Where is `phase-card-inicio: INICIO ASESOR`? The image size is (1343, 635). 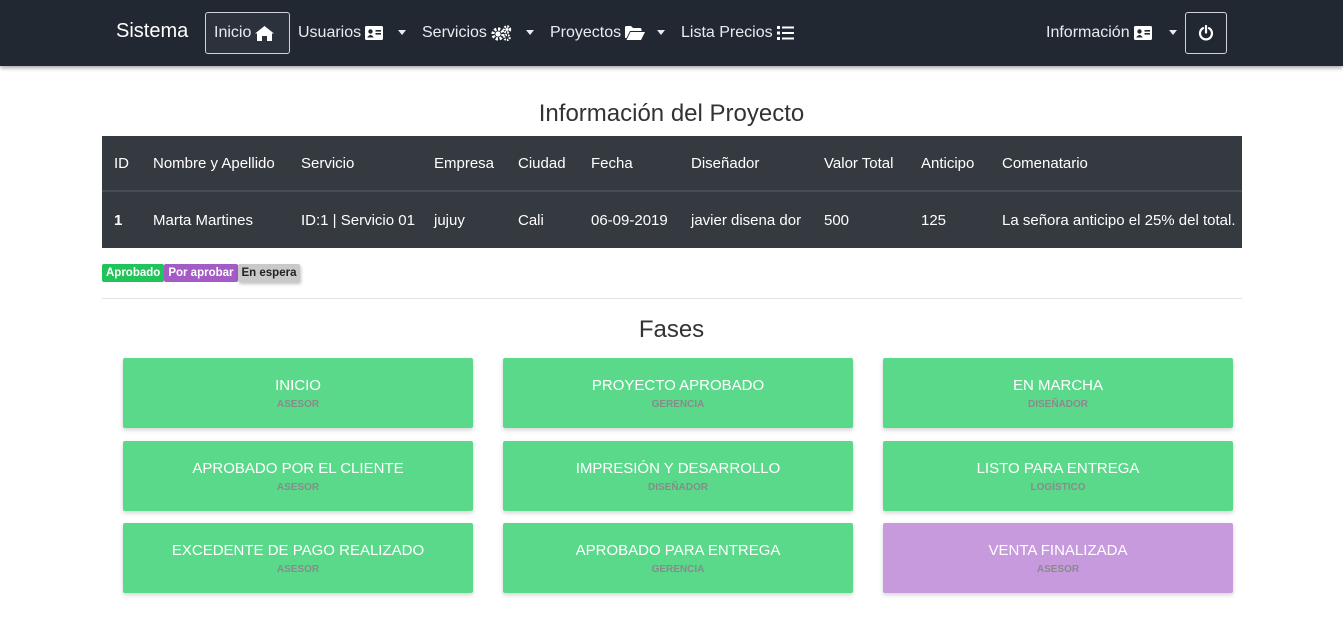 phase-card-inicio: INICIO ASESOR is located at coordinates (298, 393).